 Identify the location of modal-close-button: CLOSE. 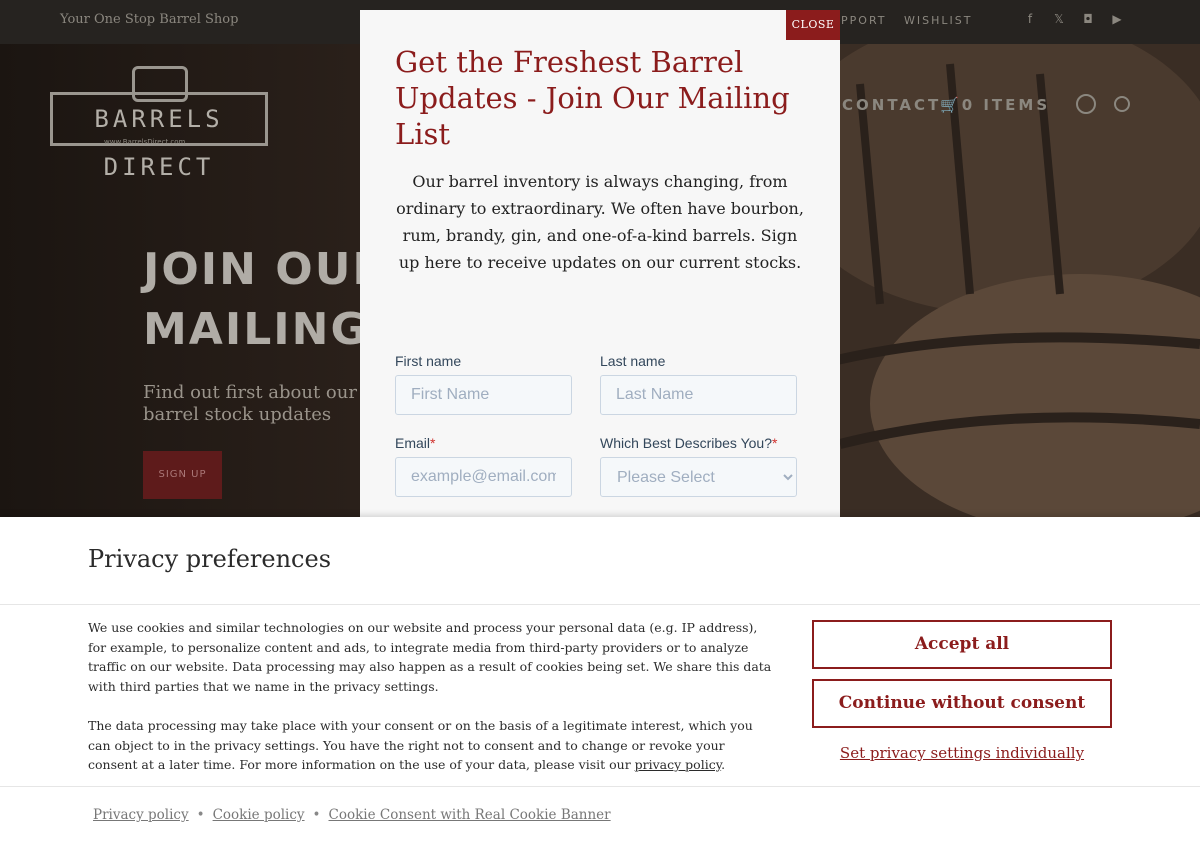
(813, 25).